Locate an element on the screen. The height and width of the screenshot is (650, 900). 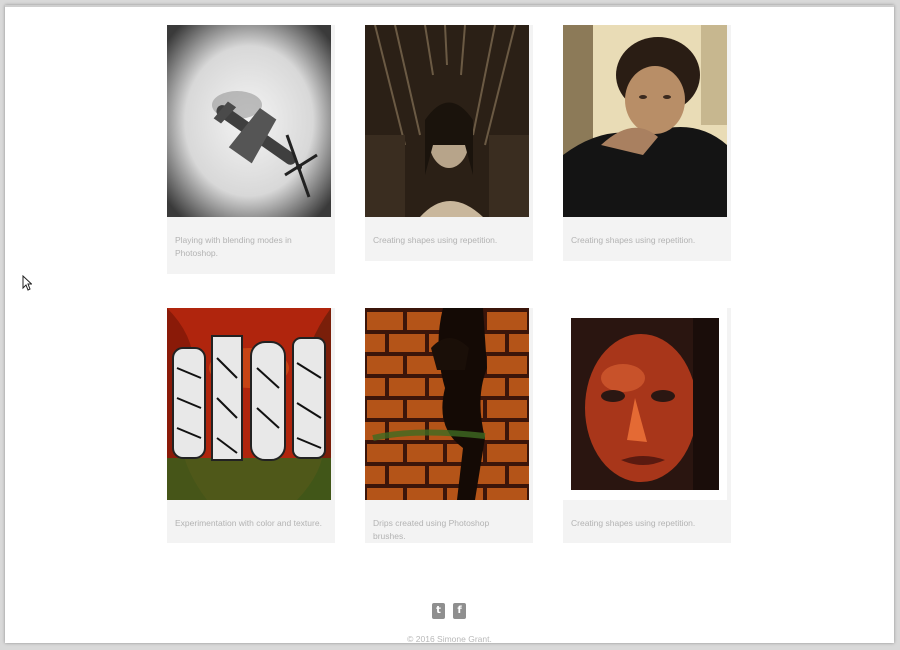
brick-wall-image is located at coordinates (447, 404).